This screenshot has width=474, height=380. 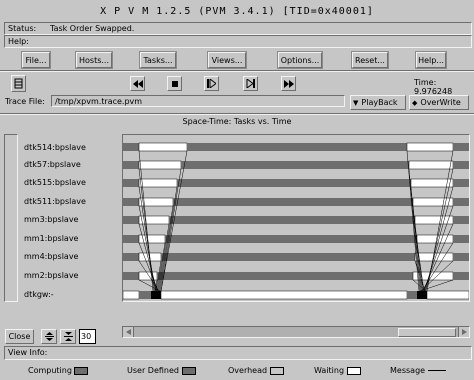 What do you see at coordinates (463, 332) in the screenshot?
I see `scroll-right-icon` at bounding box center [463, 332].